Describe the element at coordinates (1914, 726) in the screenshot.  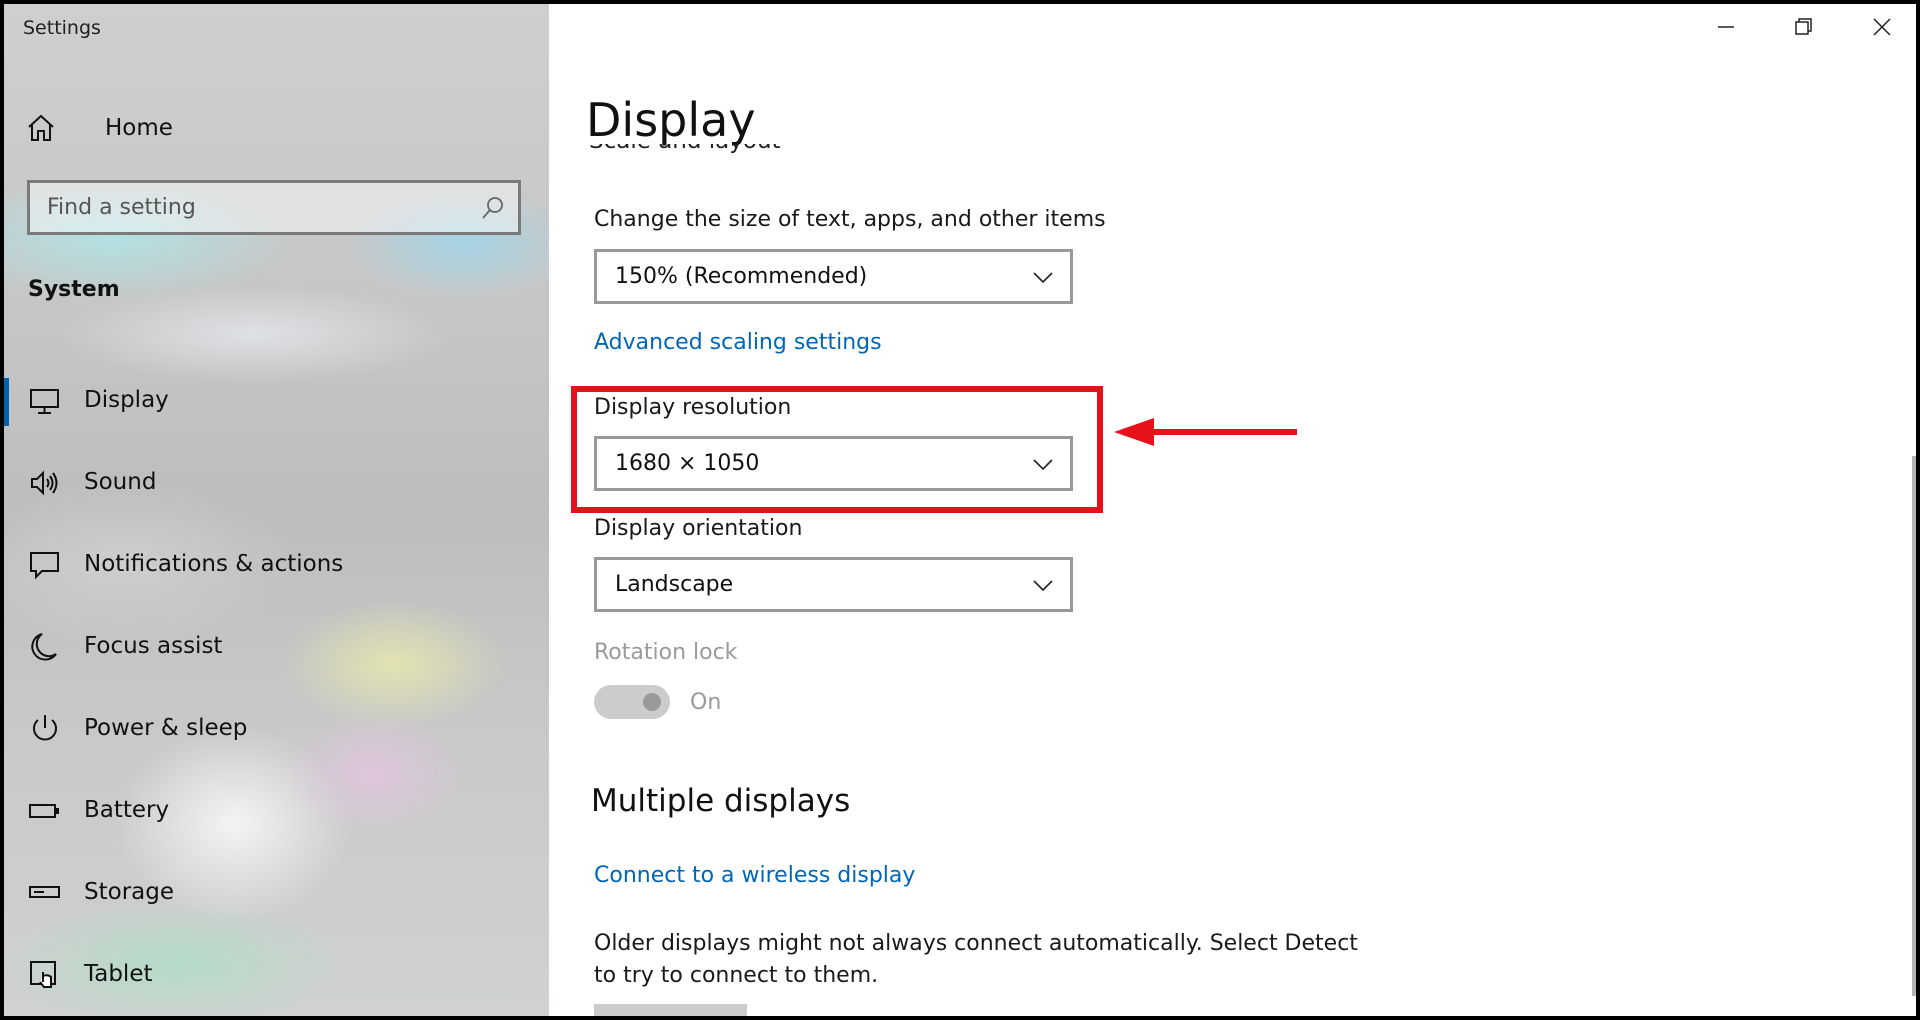
I see `scrollbar` at that location.